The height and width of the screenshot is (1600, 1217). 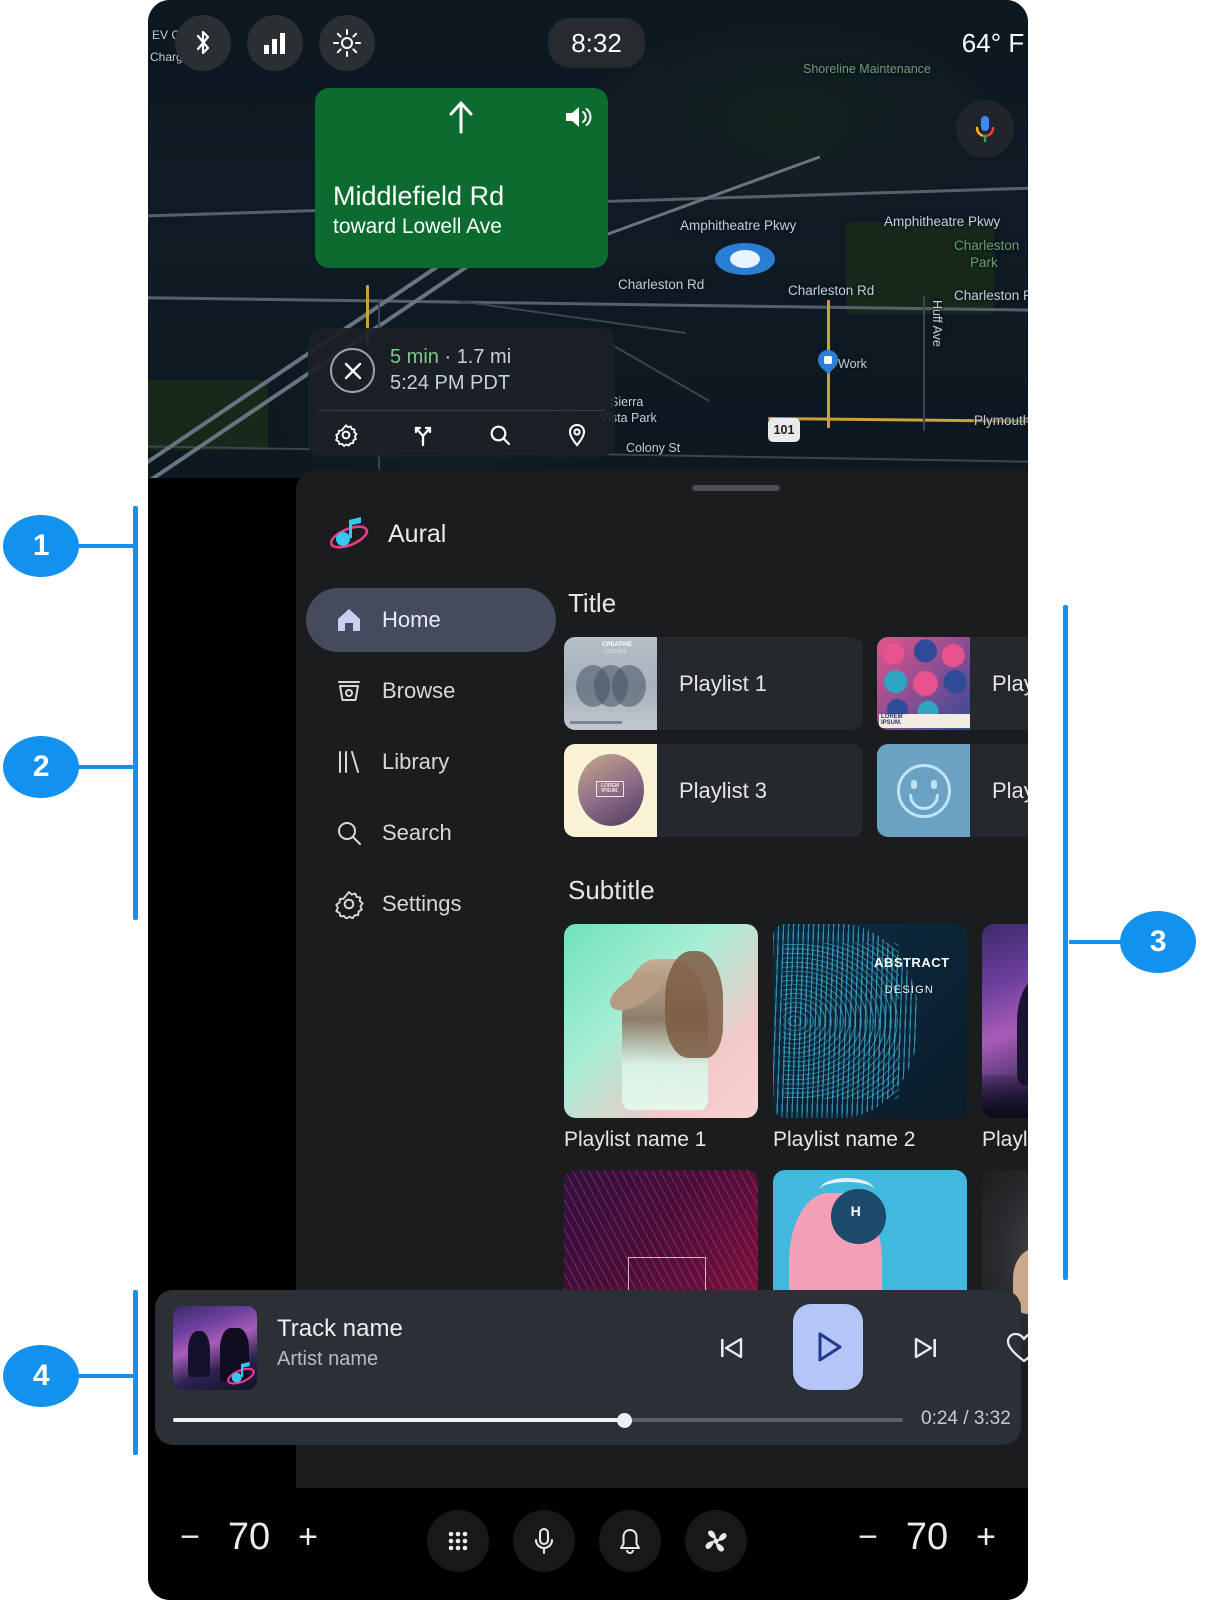 I want to click on temperature-pill: 64° F, so click(x=981, y=43).